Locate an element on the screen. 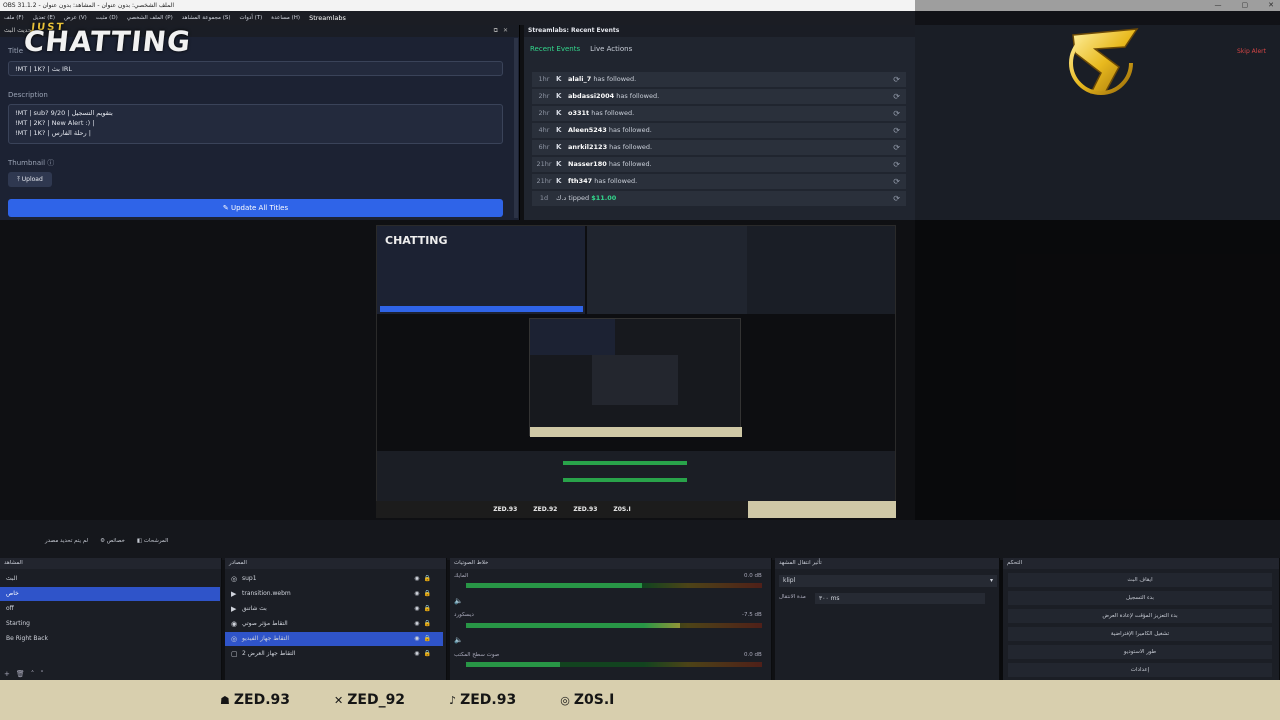 The width and height of the screenshot is (1280, 720). float-dock-icon: ⧉ is located at coordinates (498, 30).